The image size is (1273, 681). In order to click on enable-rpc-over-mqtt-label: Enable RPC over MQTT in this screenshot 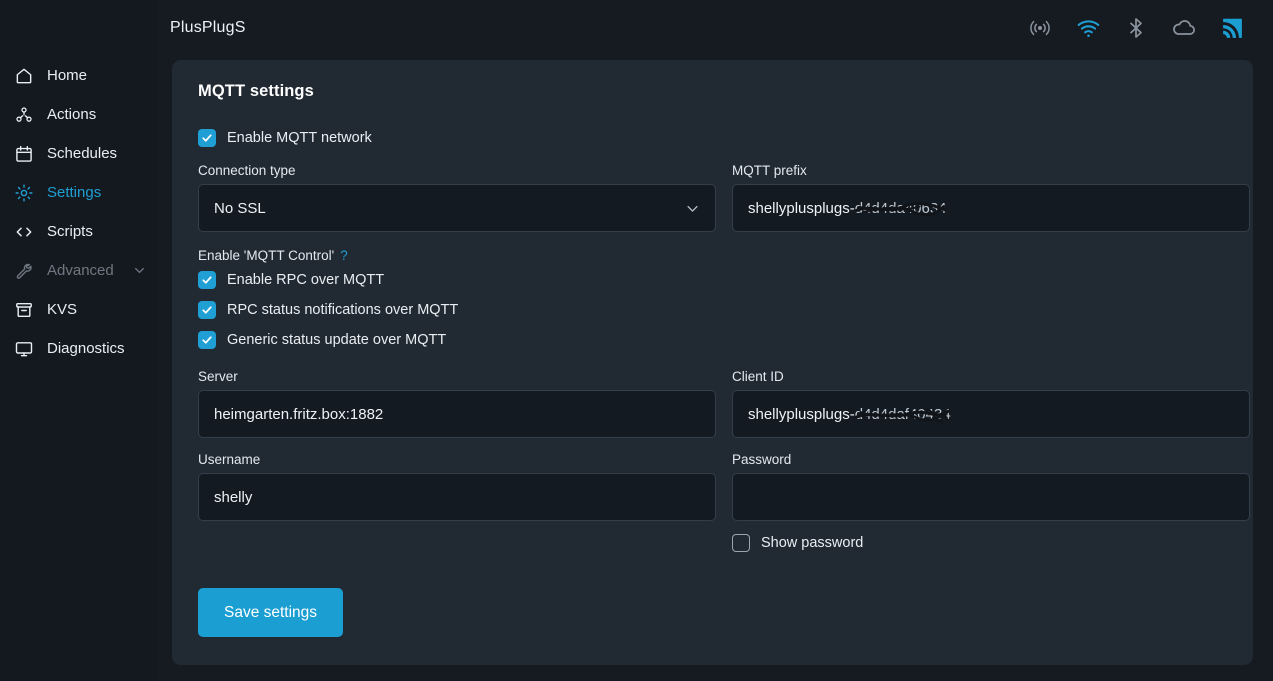, I will do `click(306, 280)`.